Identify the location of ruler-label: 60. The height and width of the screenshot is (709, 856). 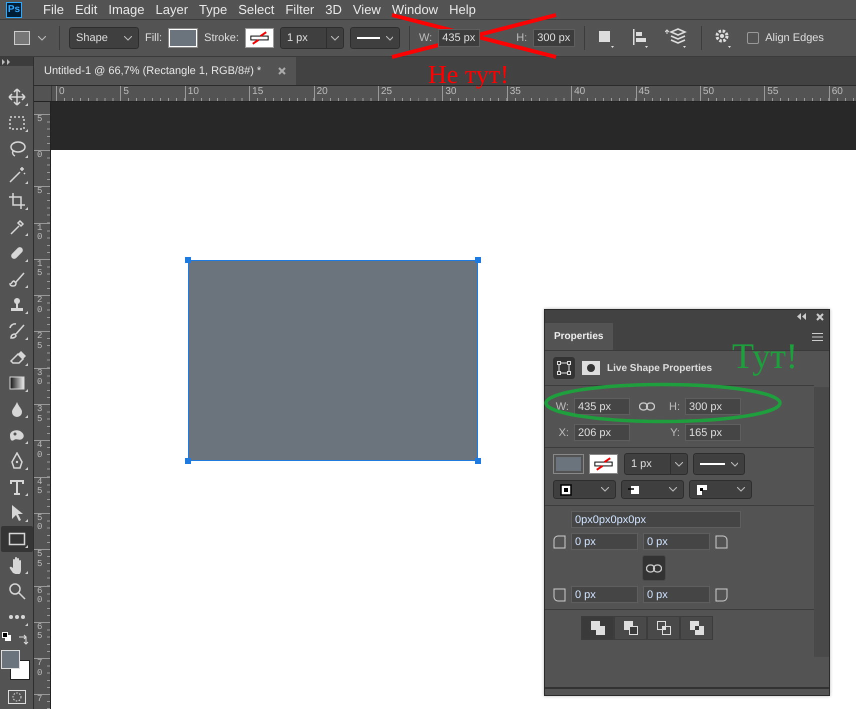
(39, 596).